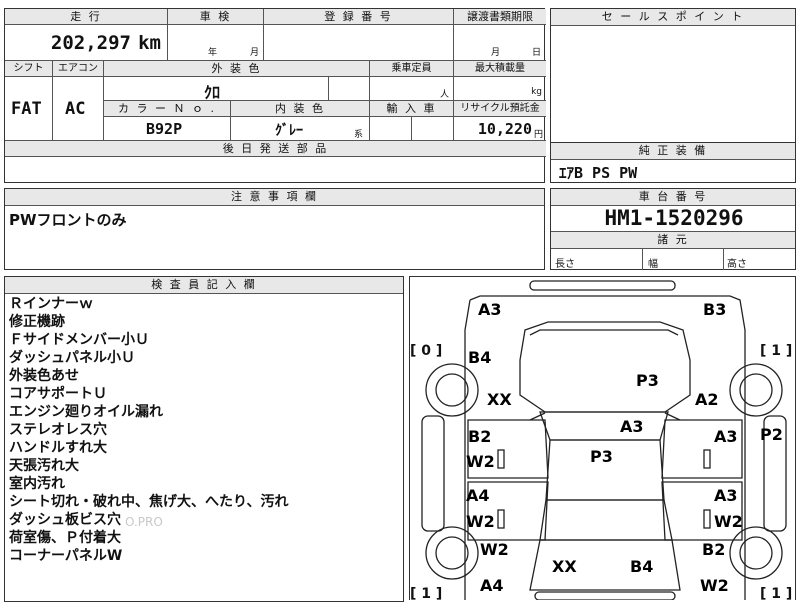  What do you see at coordinates (565, 264) in the screenshot?
I see `length-label: 長さ` at bounding box center [565, 264].